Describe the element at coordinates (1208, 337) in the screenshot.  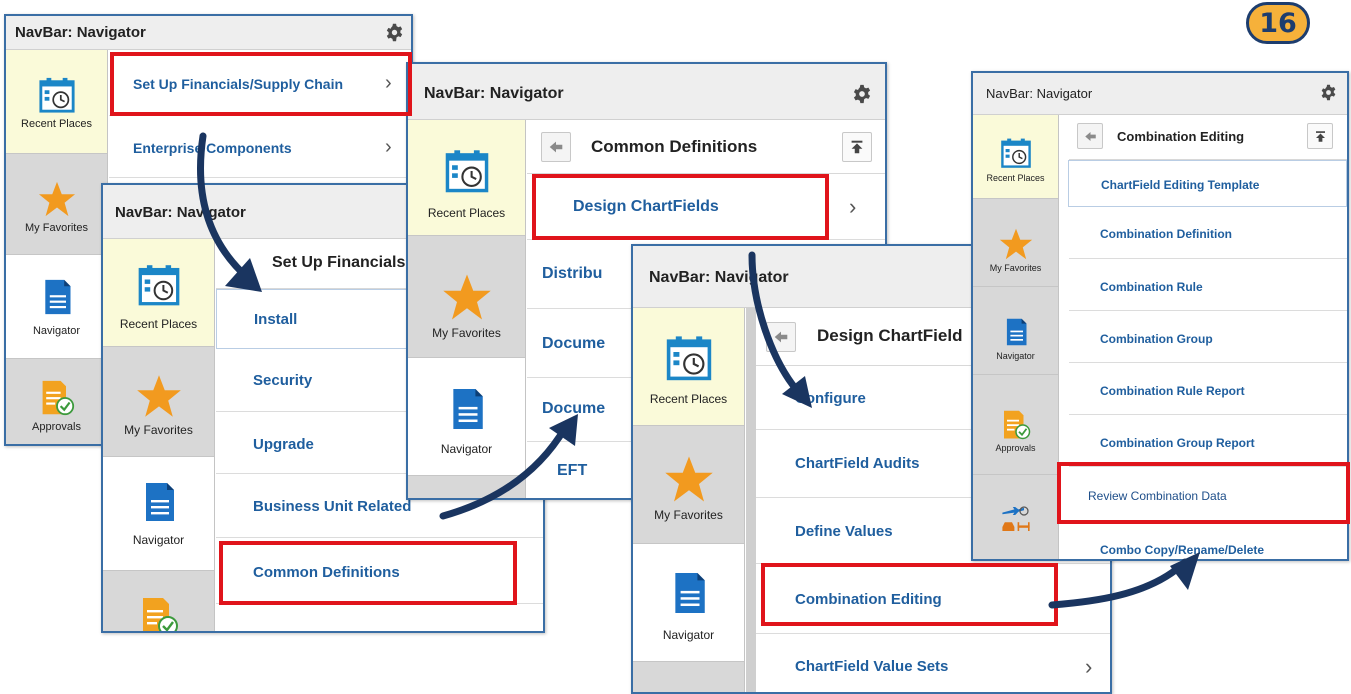
I see `menu-item-combination-group: Combination Group` at that location.